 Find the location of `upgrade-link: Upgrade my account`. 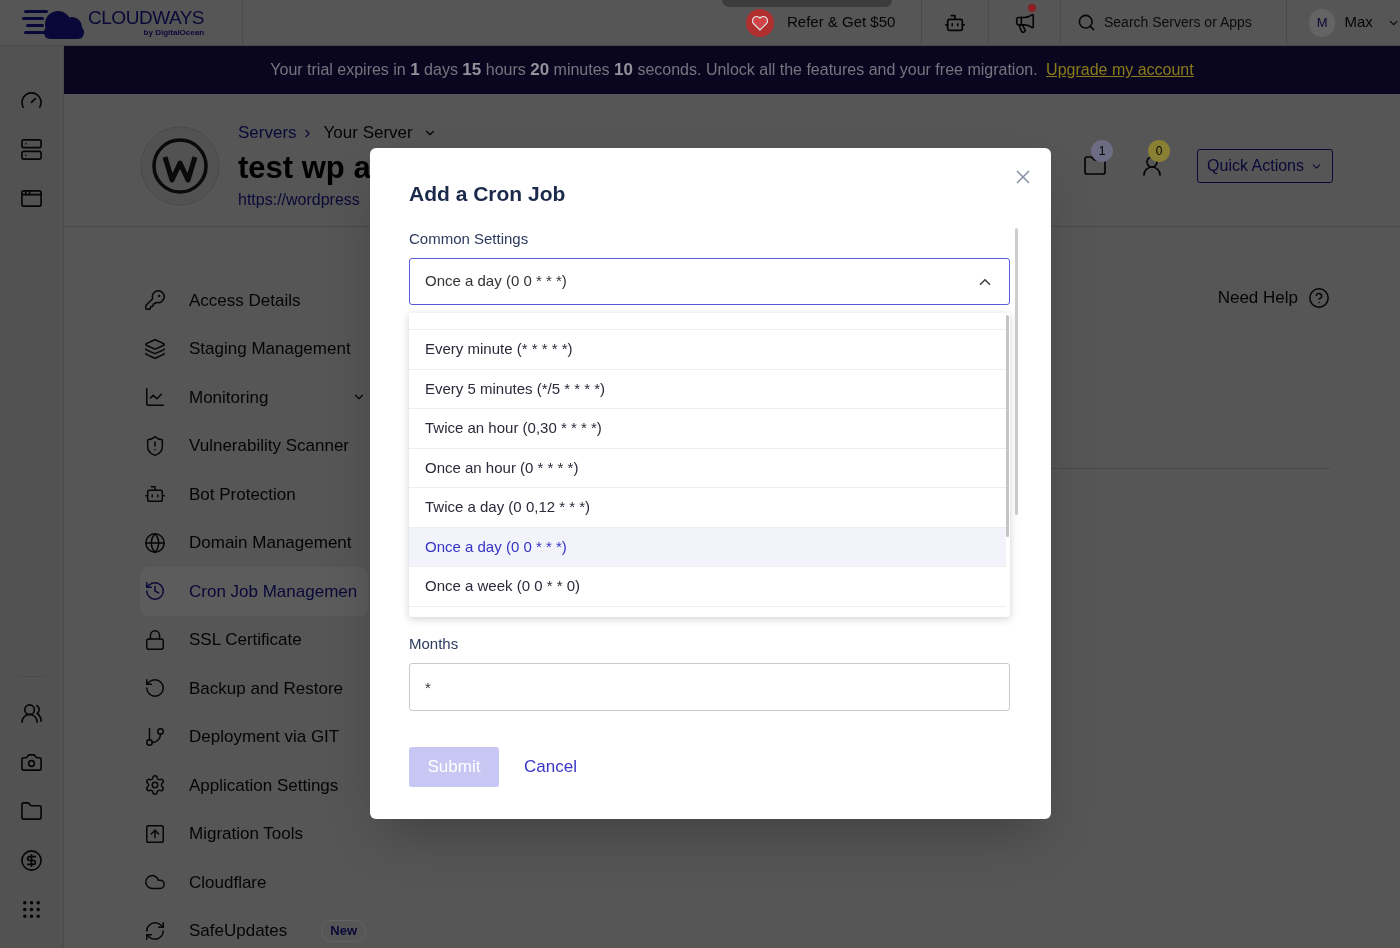

upgrade-link: Upgrade my account is located at coordinates (1120, 70).